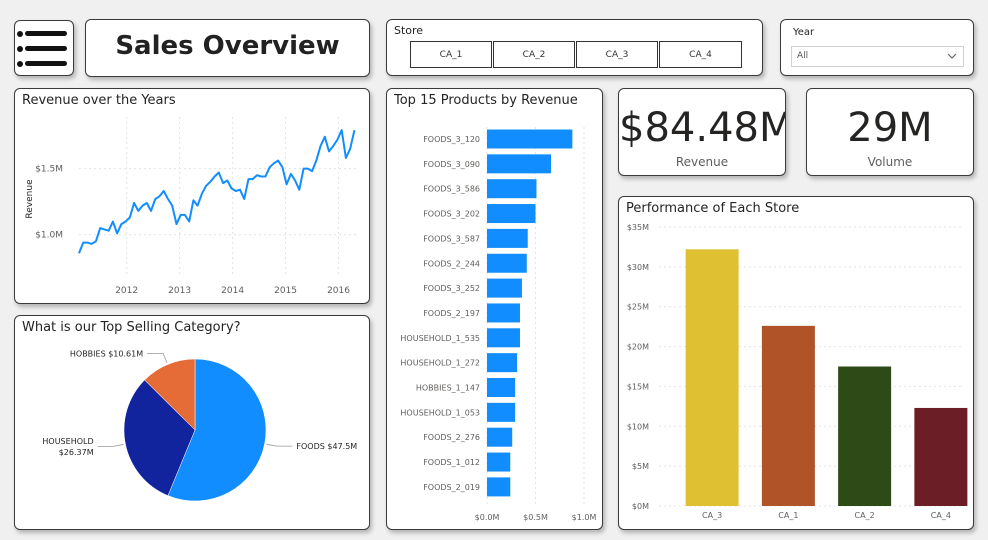 Image resolution: width=988 pixels, height=540 pixels. I want to click on year-slicer: Year All, so click(877, 47).